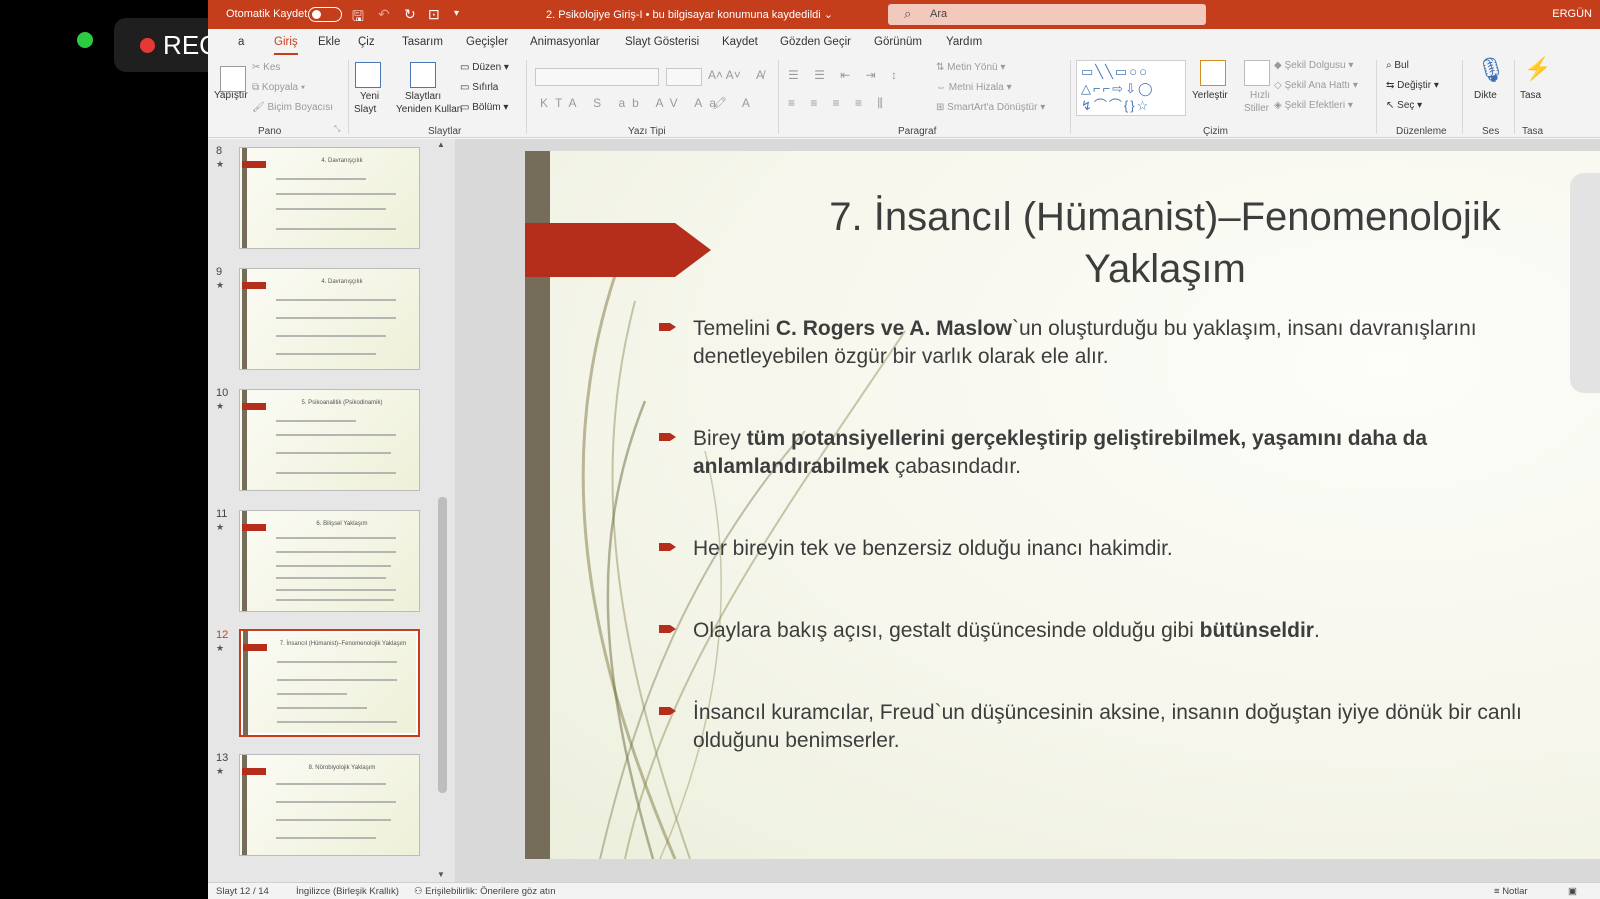 This screenshot has width=1600, height=899. I want to click on find-label: Bul, so click(1401, 65).